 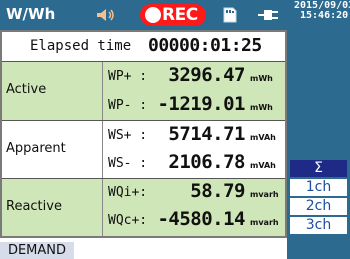 I want to click on footer-strip, so click(x=180, y=250).